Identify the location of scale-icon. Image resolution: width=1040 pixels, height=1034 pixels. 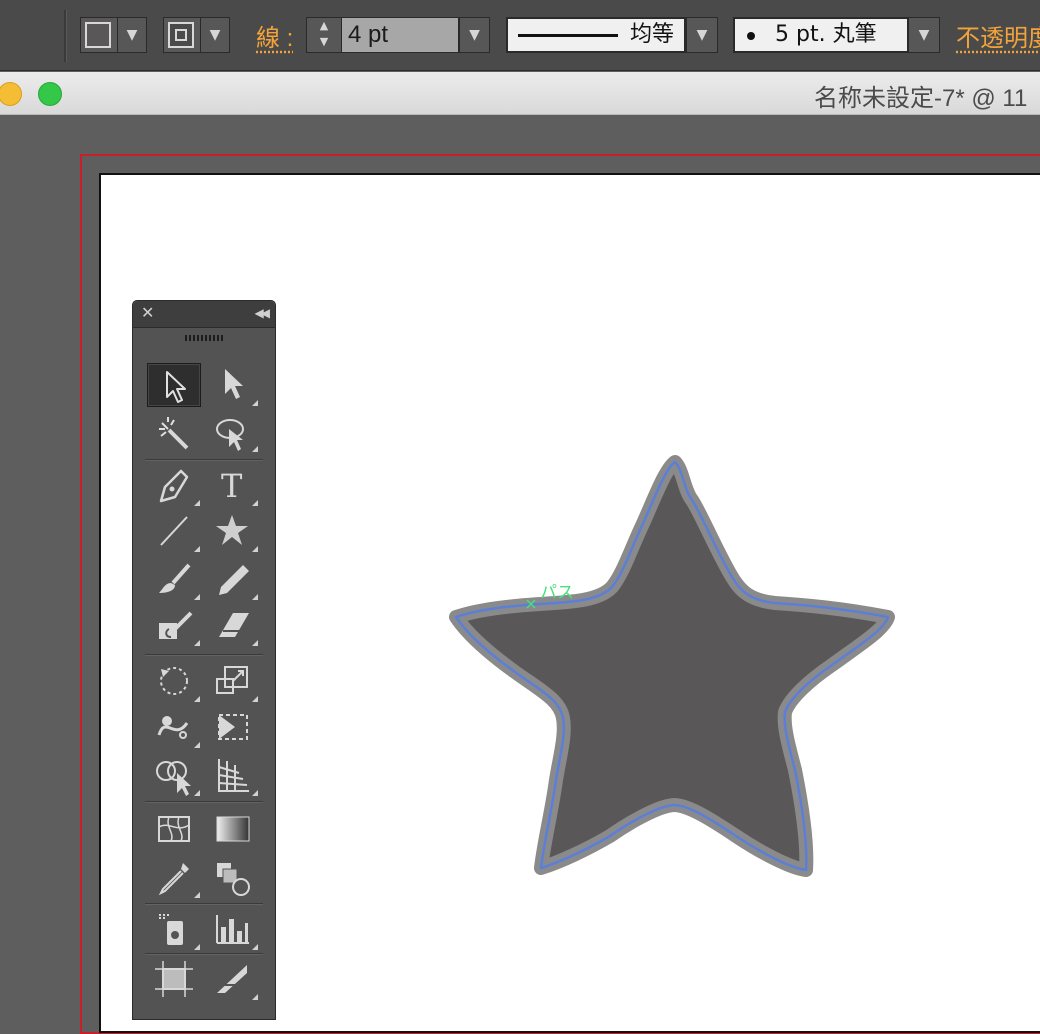
(232, 680).